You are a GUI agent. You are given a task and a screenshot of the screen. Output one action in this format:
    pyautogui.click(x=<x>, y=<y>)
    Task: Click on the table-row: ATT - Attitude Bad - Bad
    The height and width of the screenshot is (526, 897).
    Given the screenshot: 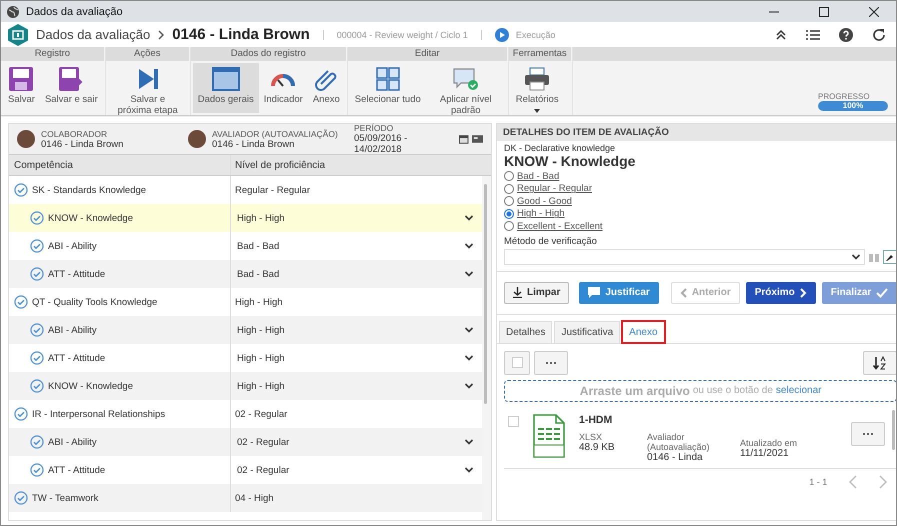 What is the action you would take?
    pyautogui.click(x=245, y=274)
    